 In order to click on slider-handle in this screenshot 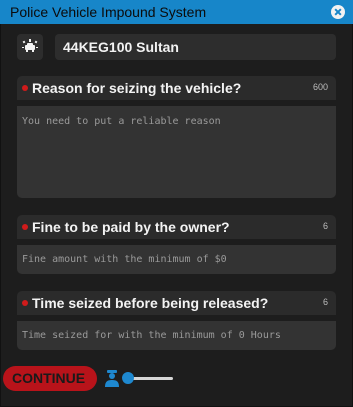, I will do `click(128, 378)`.